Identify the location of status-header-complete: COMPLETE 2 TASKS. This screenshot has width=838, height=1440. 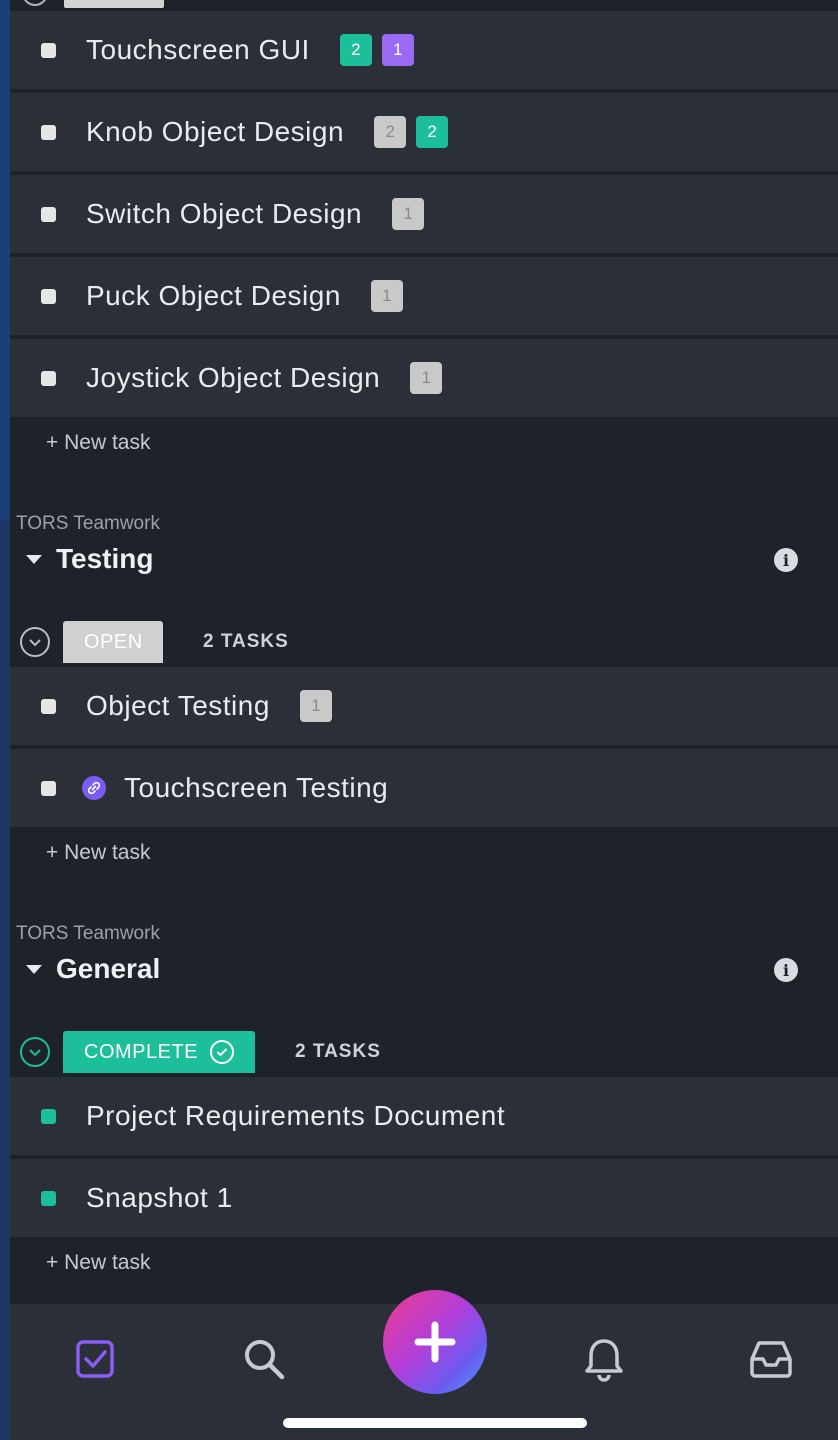
(195, 1052).